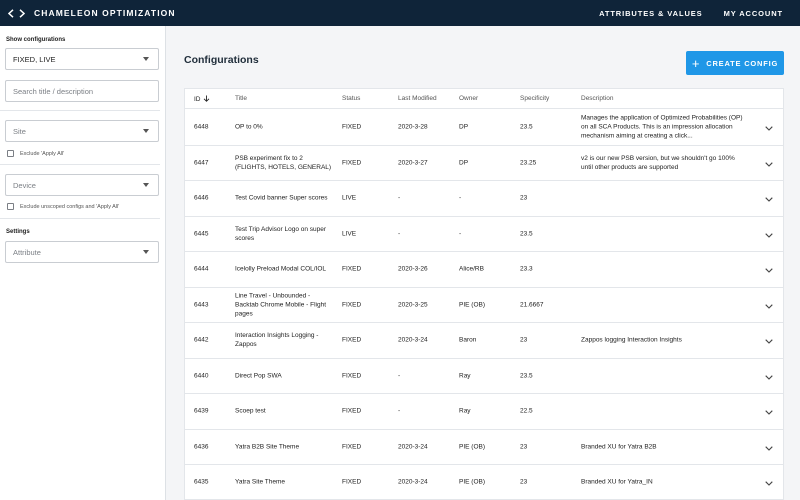  What do you see at coordinates (417, 98) in the screenshot?
I see `column-header-last-modified: Last Modified` at bounding box center [417, 98].